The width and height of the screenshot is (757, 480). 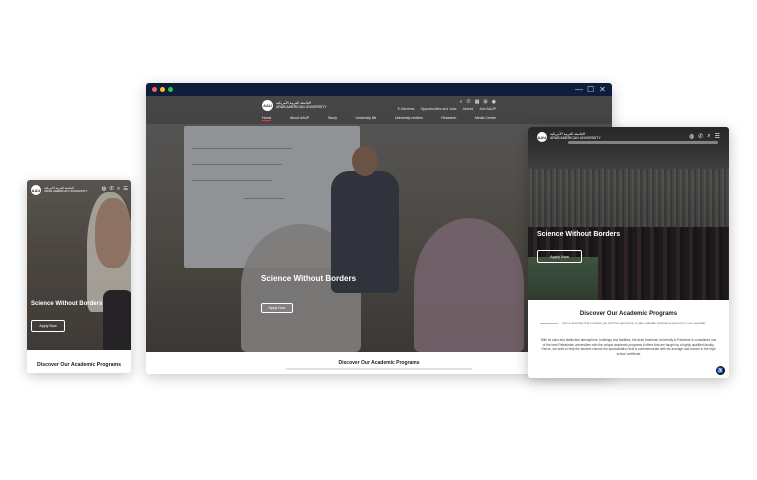 What do you see at coordinates (468, 109) in the screenshot?
I see `link-alumni: Alumni` at bounding box center [468, 109].